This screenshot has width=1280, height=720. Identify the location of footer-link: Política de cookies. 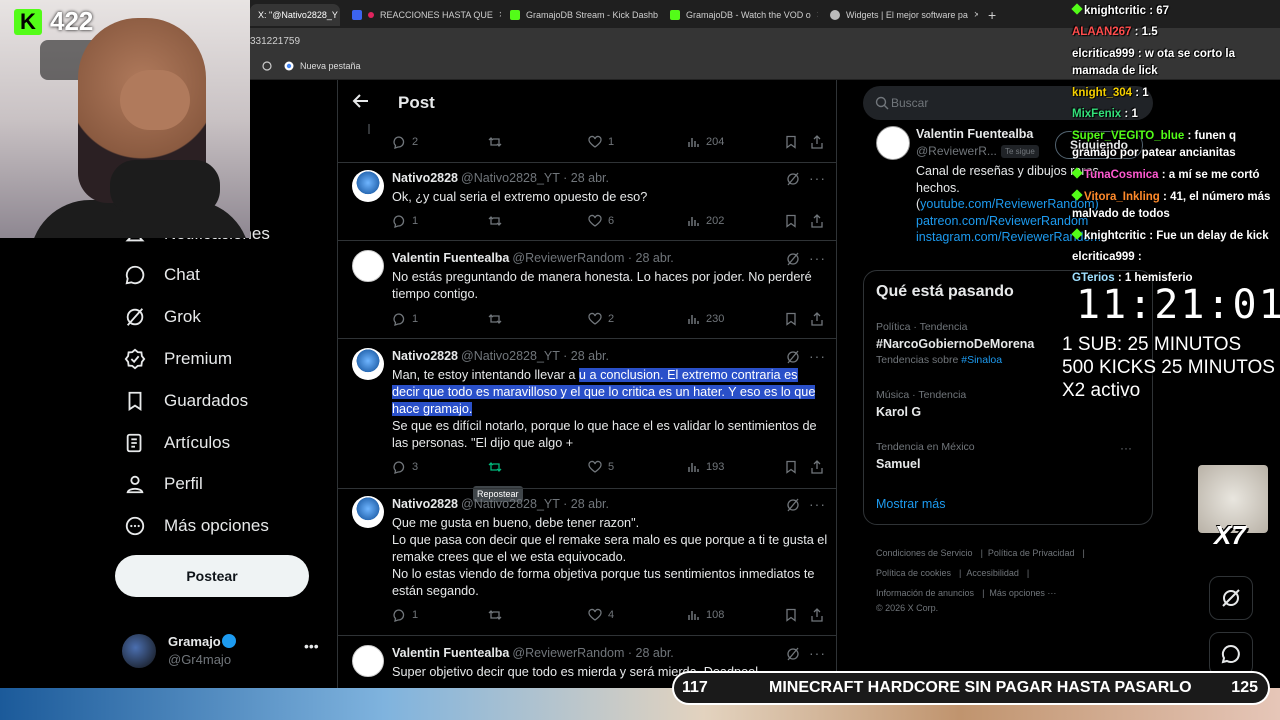
(913, 573).